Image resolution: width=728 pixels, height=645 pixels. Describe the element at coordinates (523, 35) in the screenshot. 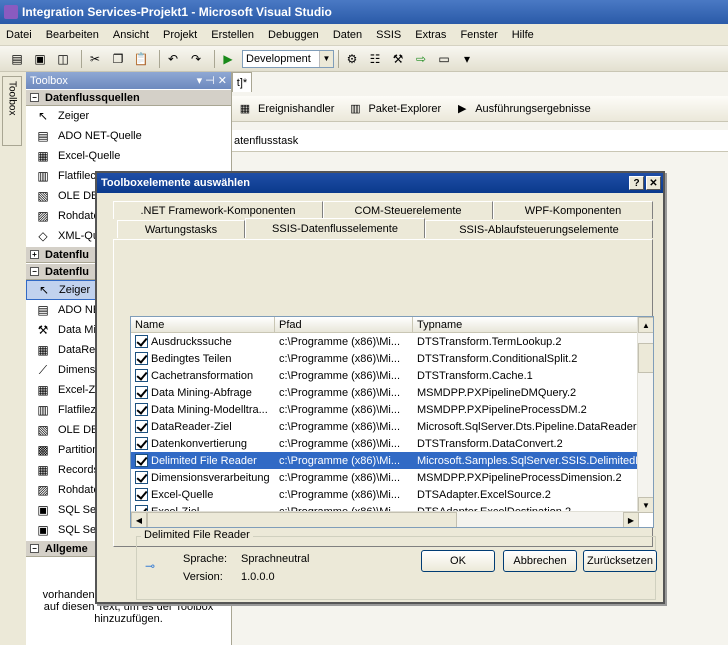

I see `menu-hilfe: Hilfe` at that location.